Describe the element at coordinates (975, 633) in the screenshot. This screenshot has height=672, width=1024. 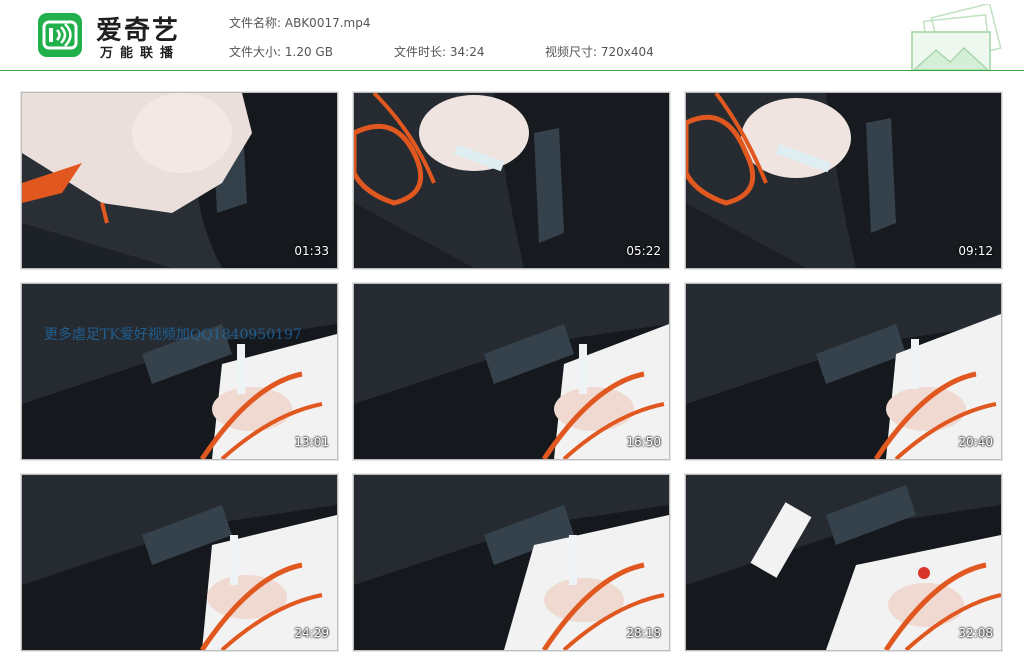
I see `thumbnail-timestamp: 32:08` at that location.